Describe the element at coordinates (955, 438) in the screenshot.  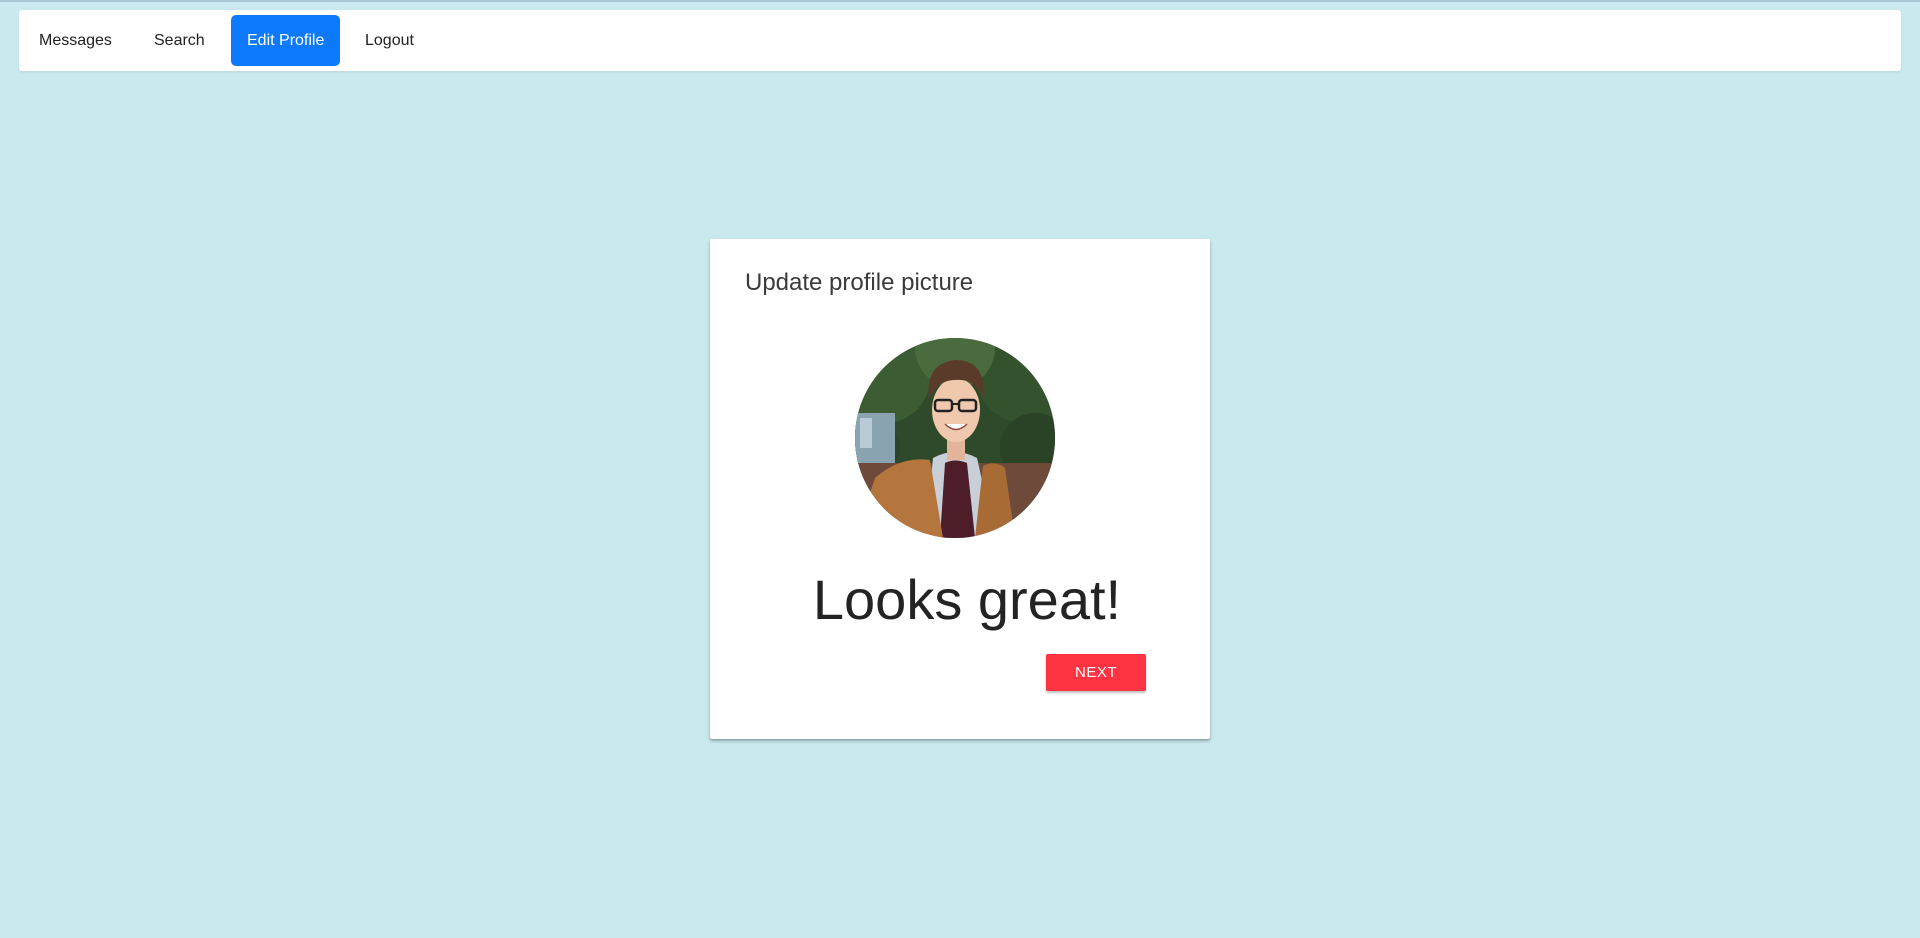
I see `profile-picture` at that location.